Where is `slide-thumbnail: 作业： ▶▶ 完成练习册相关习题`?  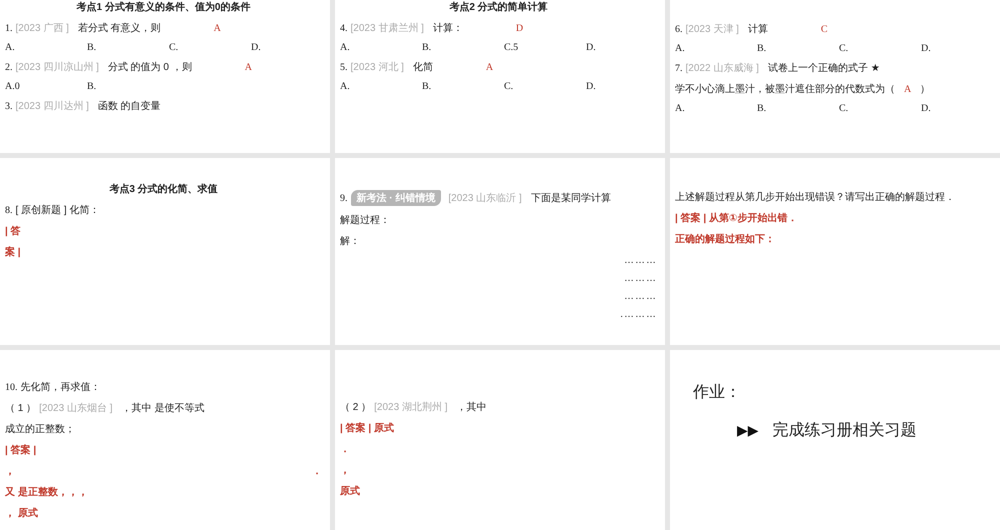
slide-thumbnail: 作业： ▶▶ 完成练习册相关习题 is located at coordinates (835, 440).